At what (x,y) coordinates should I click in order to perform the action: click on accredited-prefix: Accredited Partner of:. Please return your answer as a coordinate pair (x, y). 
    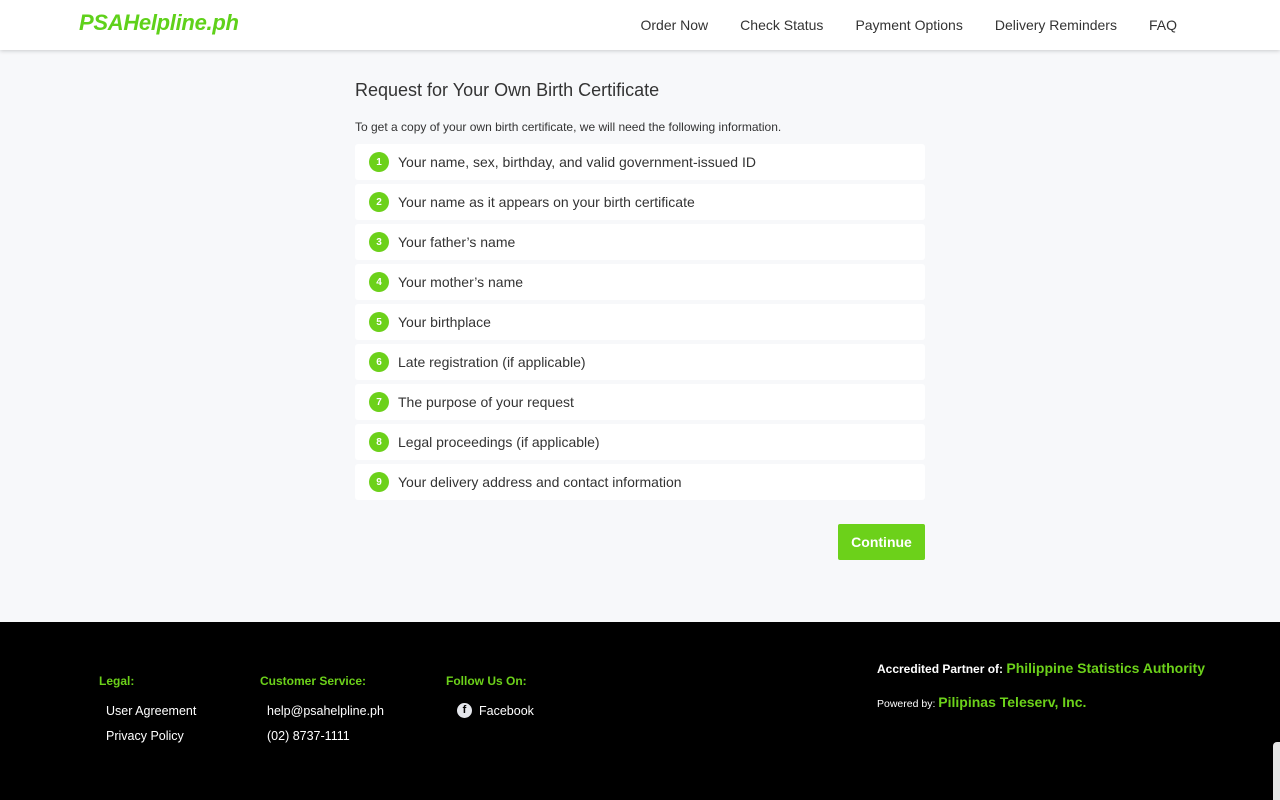
    Looking at the image, I should click on (940, 669).